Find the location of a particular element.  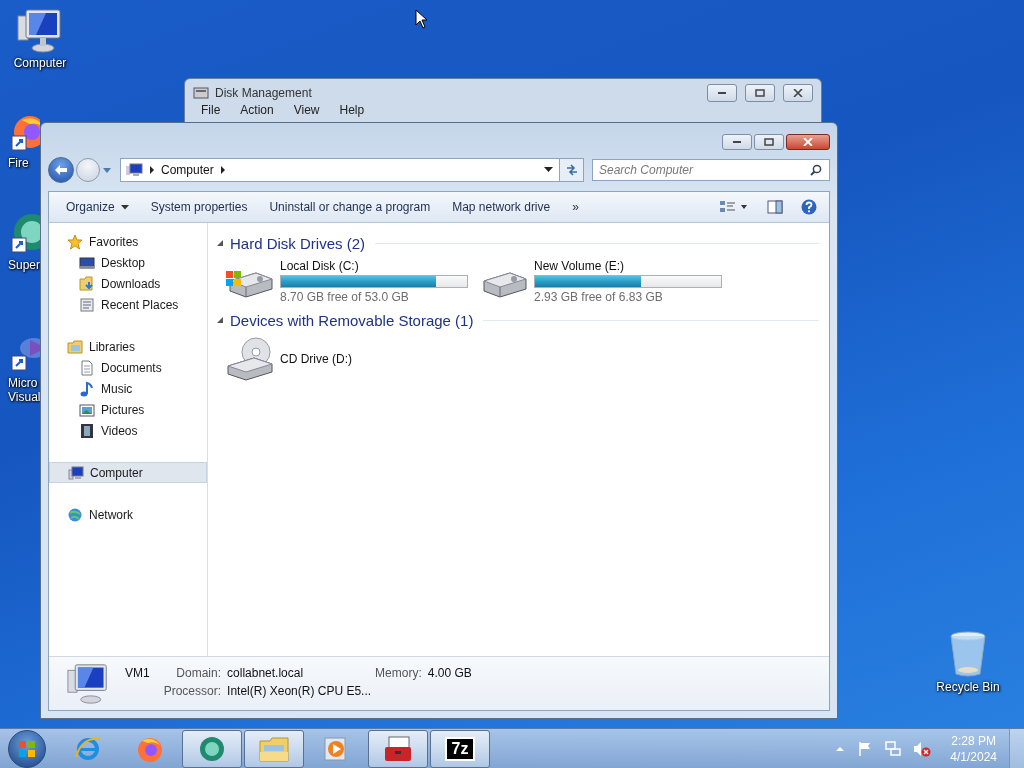

menu-item: Action is located at coordinates (257, 110).